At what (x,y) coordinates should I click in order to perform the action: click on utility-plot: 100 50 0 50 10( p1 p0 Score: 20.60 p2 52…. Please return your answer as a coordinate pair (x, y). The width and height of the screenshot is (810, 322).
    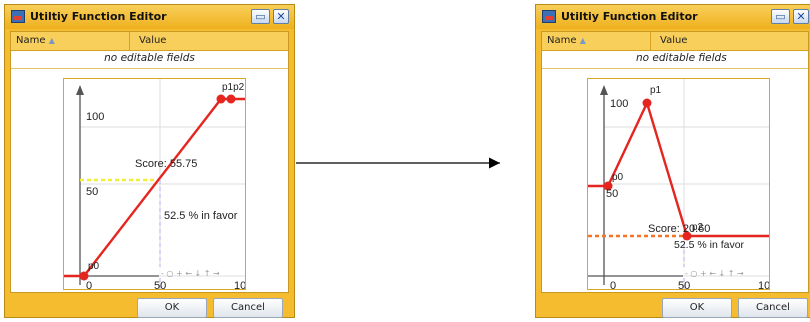
    Looking at the image, I should click on (678, 184).